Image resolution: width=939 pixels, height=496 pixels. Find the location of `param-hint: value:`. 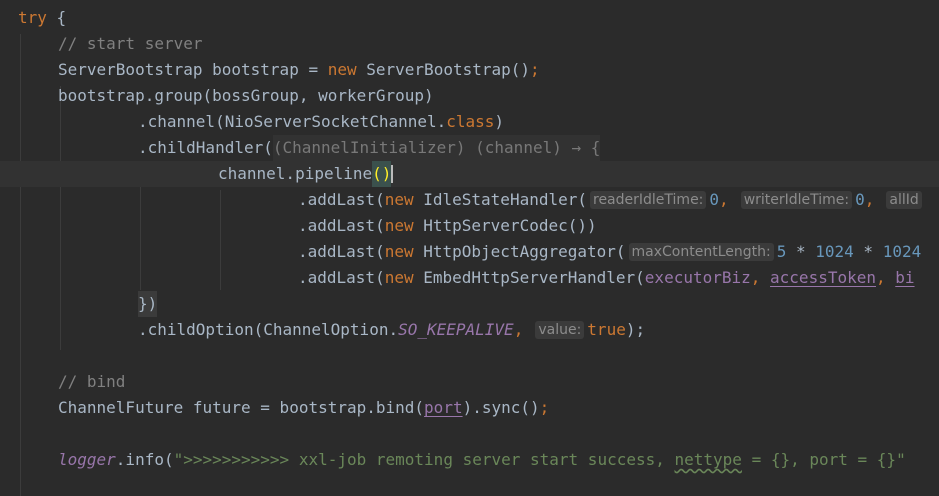

param-hint: value: is located at coordinates (560, 330).